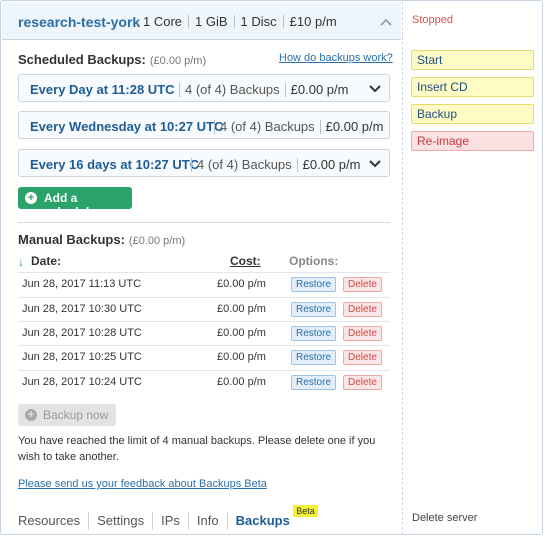 This screenshot has width=544, height=536. Describe the element at coordinates (21, 262) in the screenshot. I see `sort-desc-icon: ↓` at that location.